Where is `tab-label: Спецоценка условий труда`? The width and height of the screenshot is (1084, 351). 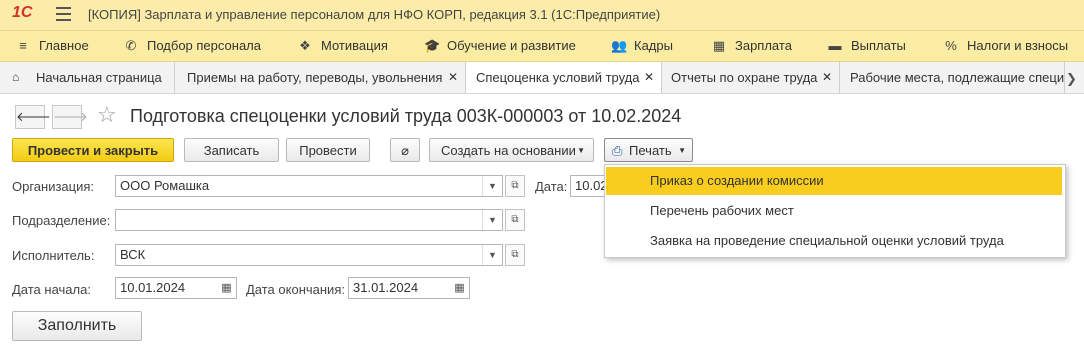
tab-label: Спецоценка условий труда is located at coordinates (558, 77).